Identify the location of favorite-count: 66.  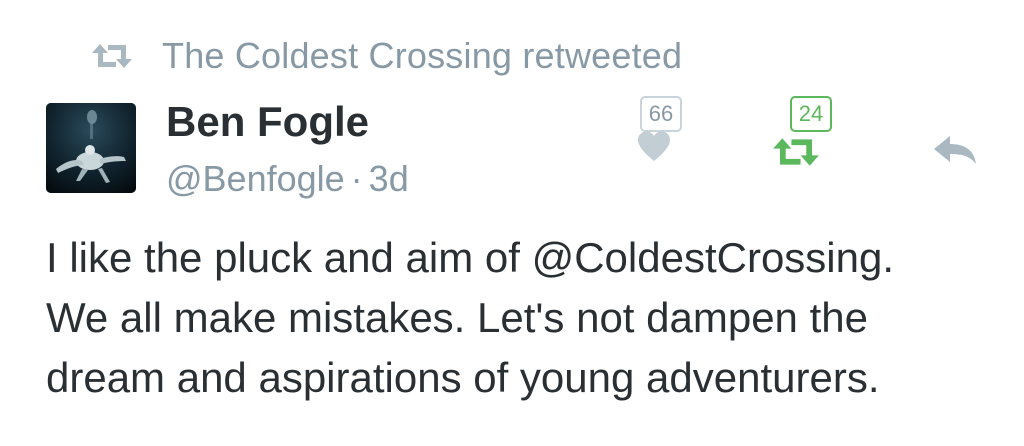
(661, 114).